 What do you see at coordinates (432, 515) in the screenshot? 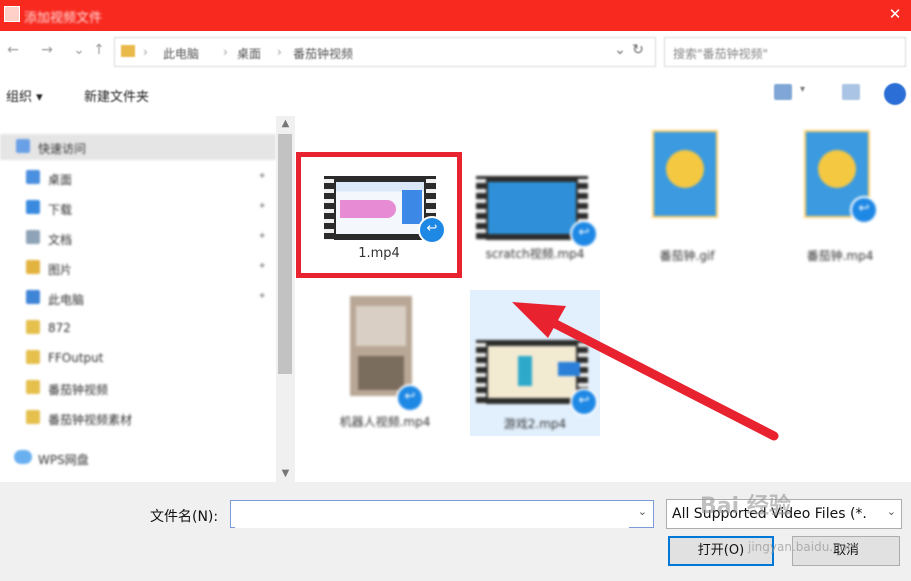
I see `filename-input` at bounding box center [432, 515].